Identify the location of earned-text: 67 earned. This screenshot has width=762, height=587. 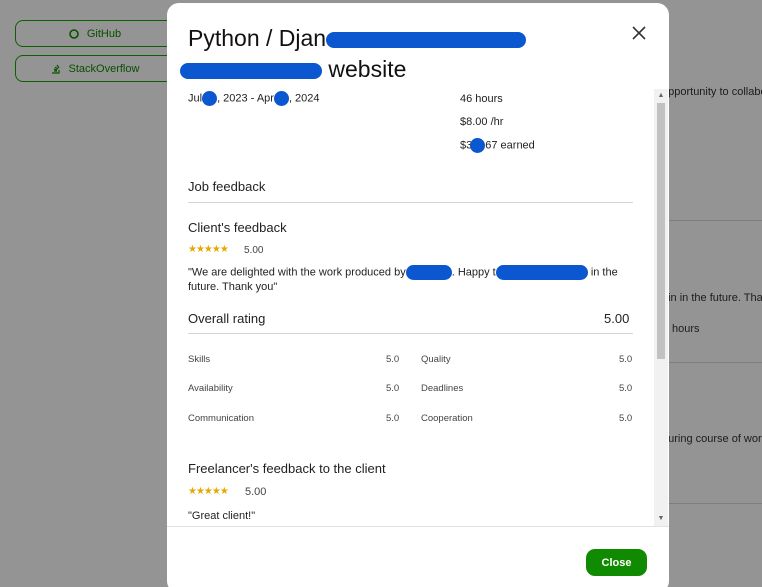
(510, 145).